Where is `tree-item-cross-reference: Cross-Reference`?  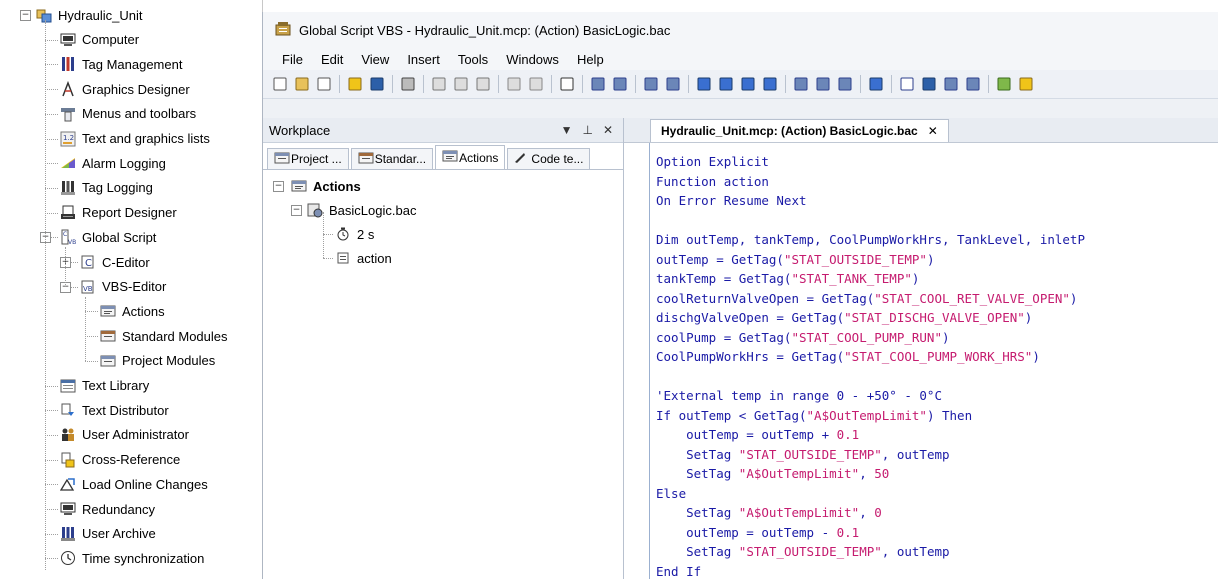
tree-item-cross-reference: Cross-Reference is located at coordinates (120, 460).